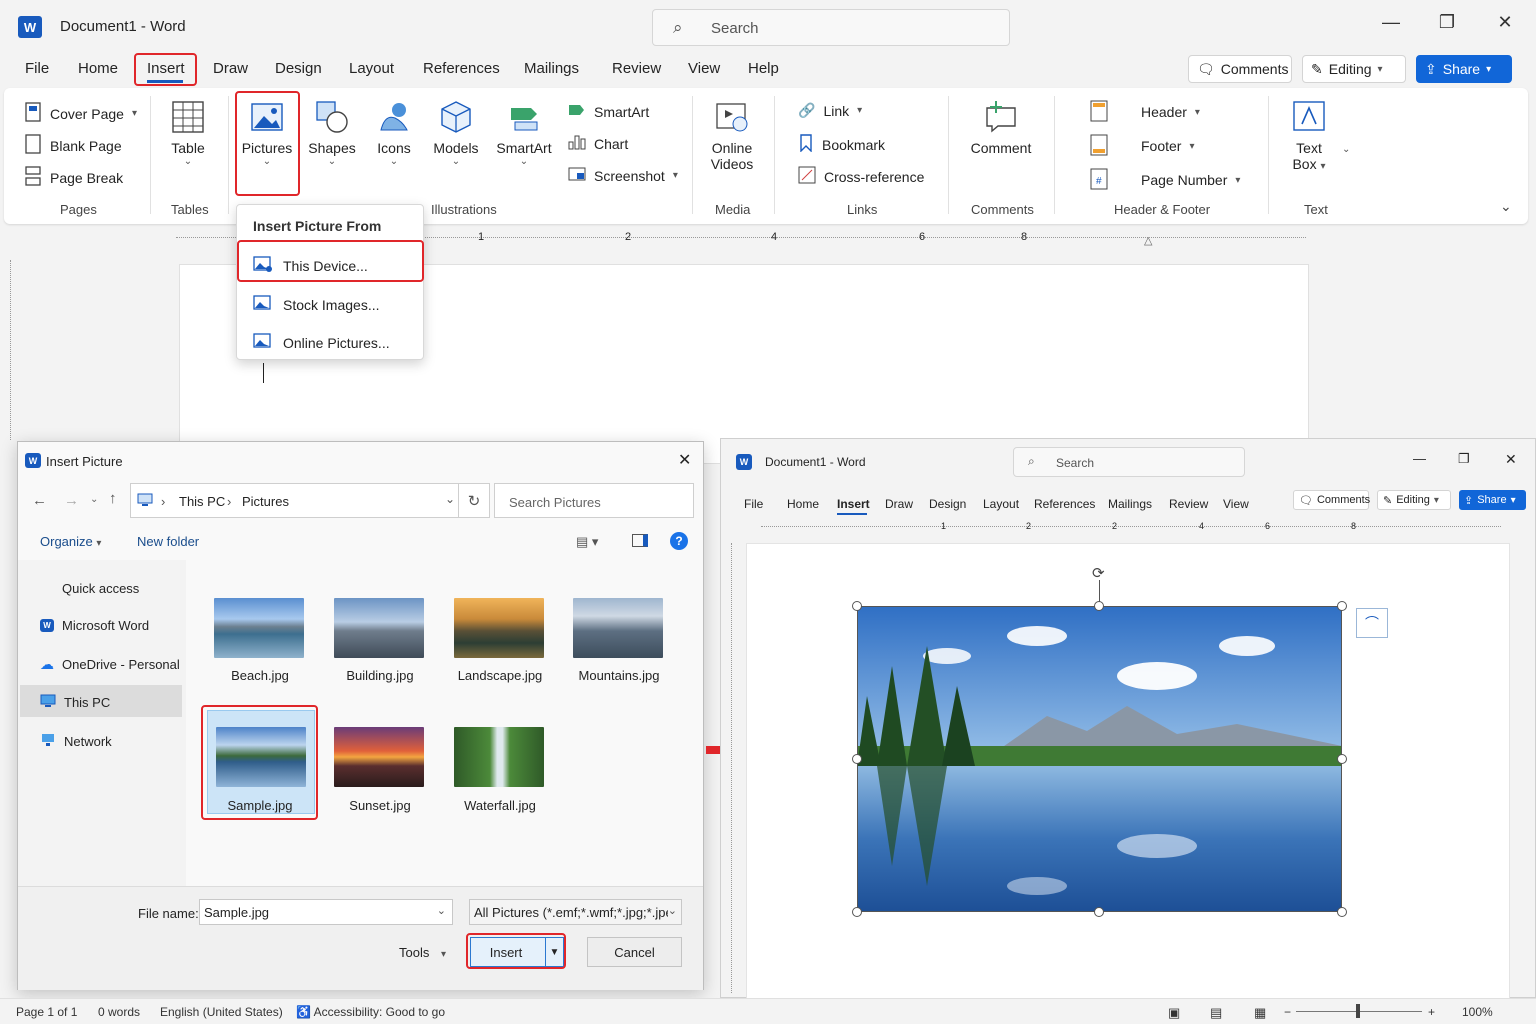 This screenshot has height=1024, width=1536. What do you see at coordinates (640, 540) in the screenshot?
I see `preview-pane-icon` at bounding box center [640, 540].